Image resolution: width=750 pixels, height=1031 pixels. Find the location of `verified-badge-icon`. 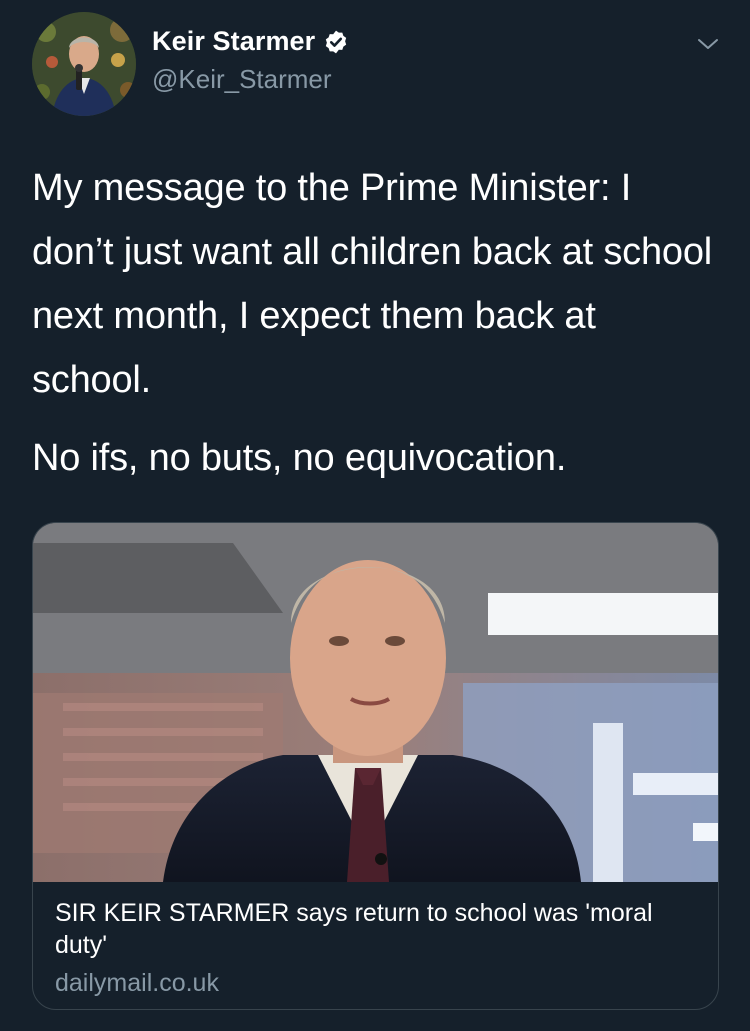

verified-badge-icon is located at coordinates (336, 42).